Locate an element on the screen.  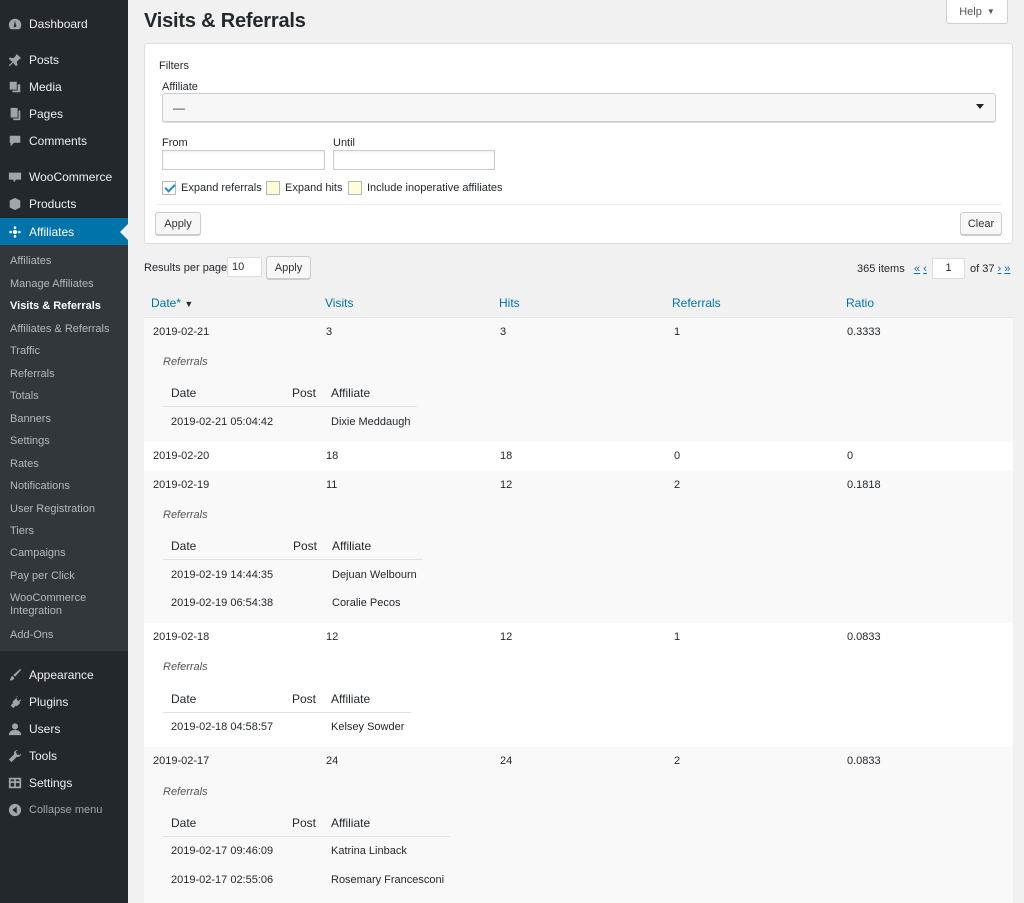
referral-affiliate: Dejuan Welbourn is located at coordinates (374, 575).